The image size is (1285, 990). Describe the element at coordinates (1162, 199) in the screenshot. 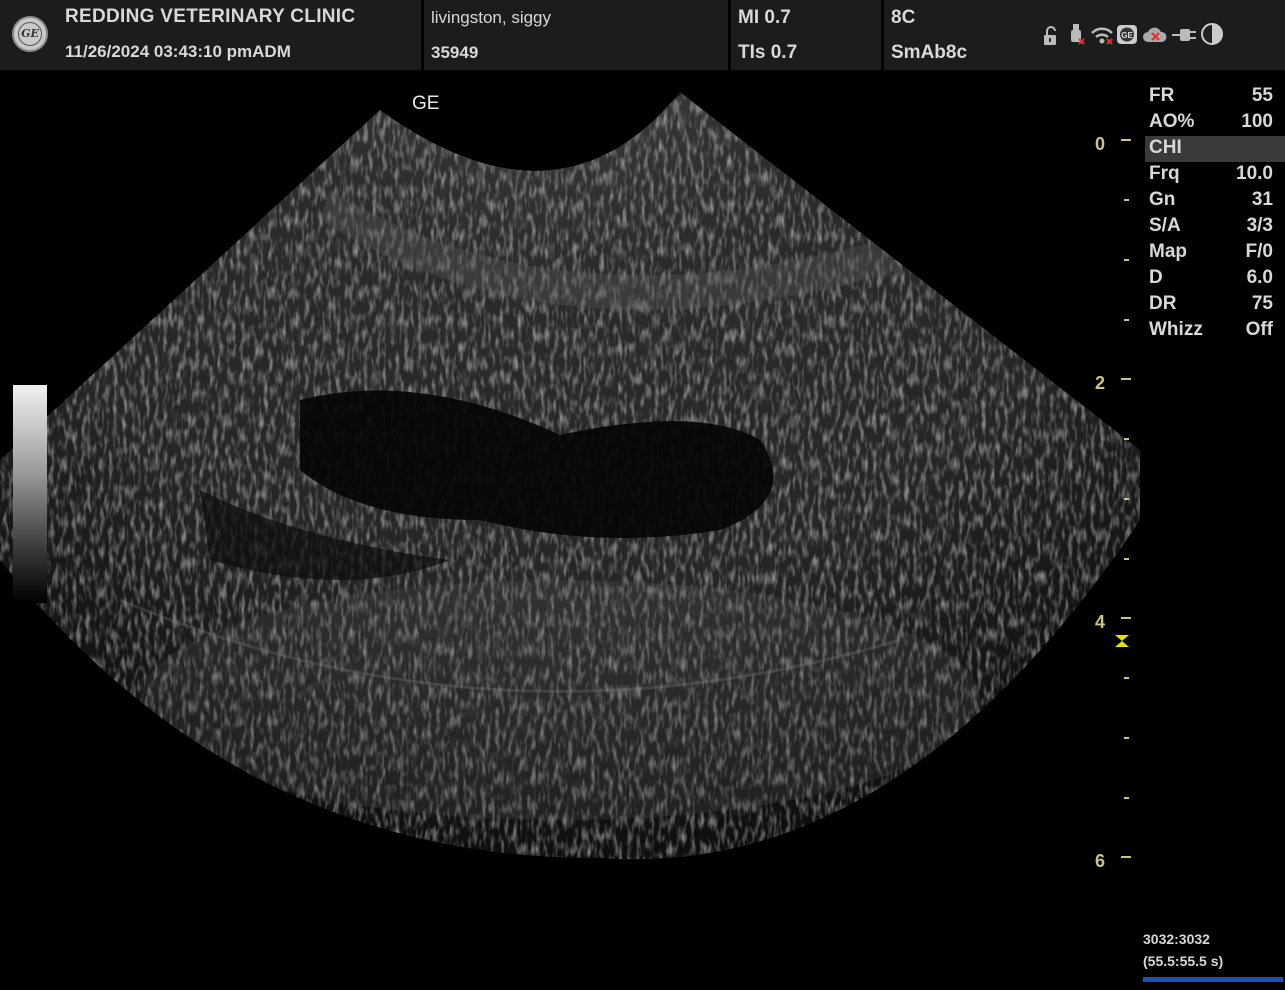

I see `param-label: Gn` at that location.